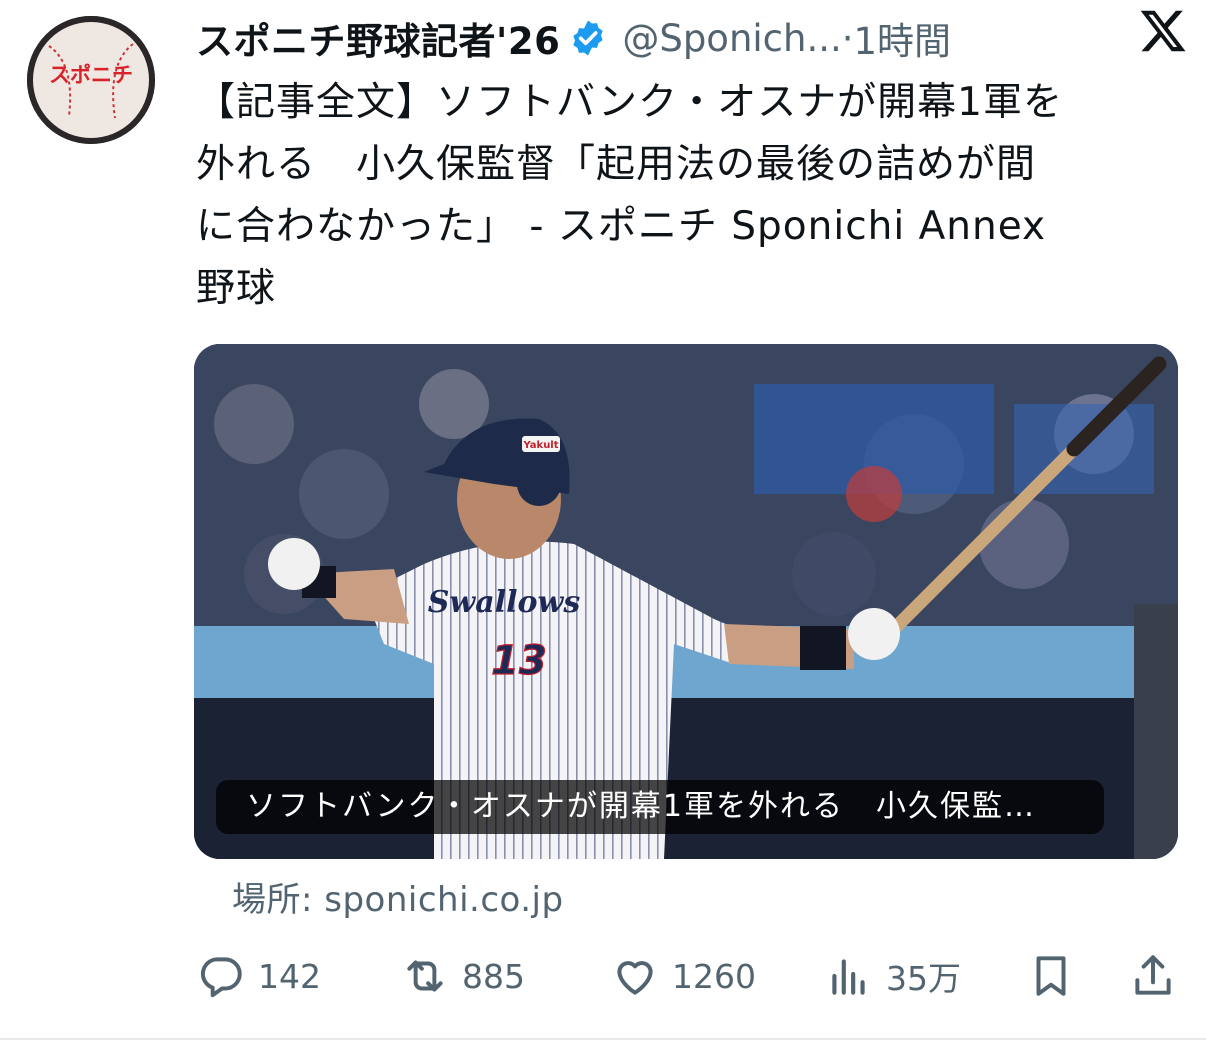  I want to click on avatar-baseball-image: スポニチ, so click(91, 80).